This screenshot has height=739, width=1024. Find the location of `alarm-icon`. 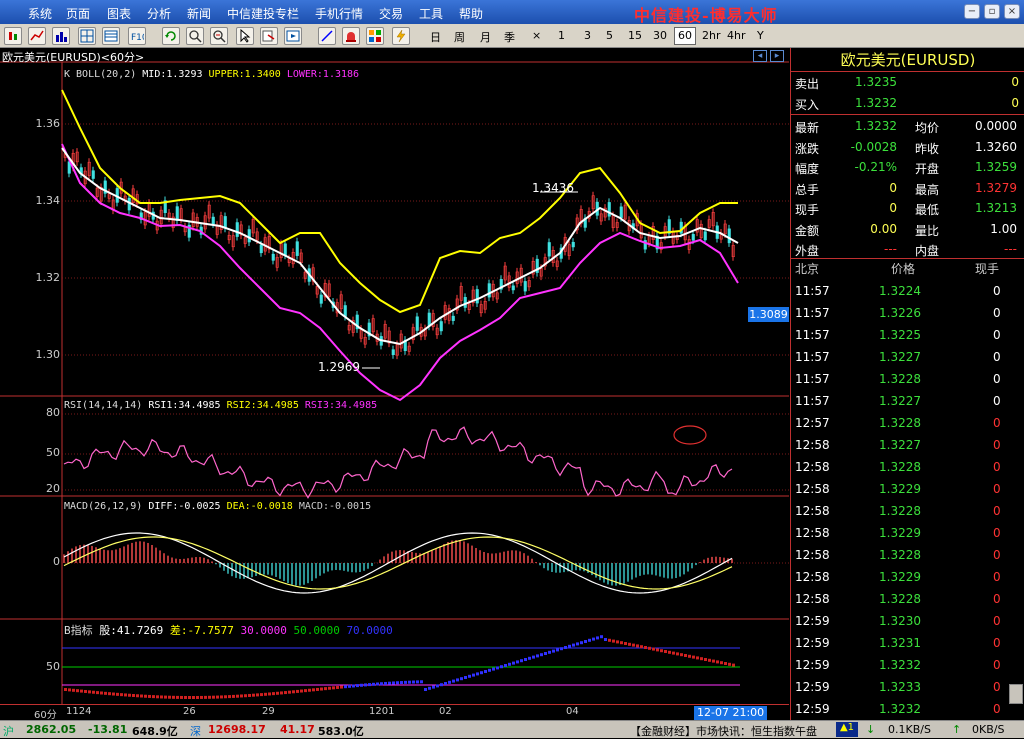

alarm-icon is located at coordinates (351, 36).